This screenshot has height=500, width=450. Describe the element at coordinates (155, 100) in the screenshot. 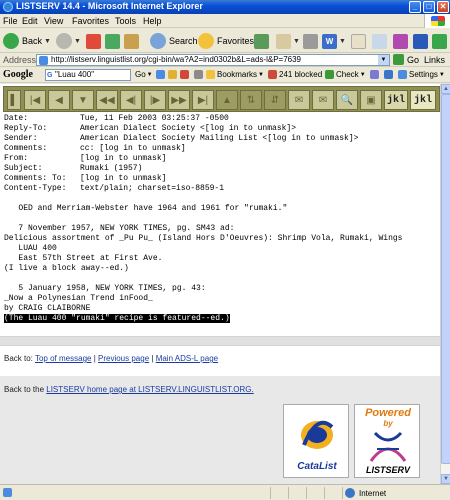

I see `nav-next-page-icon: |▶` at that location.